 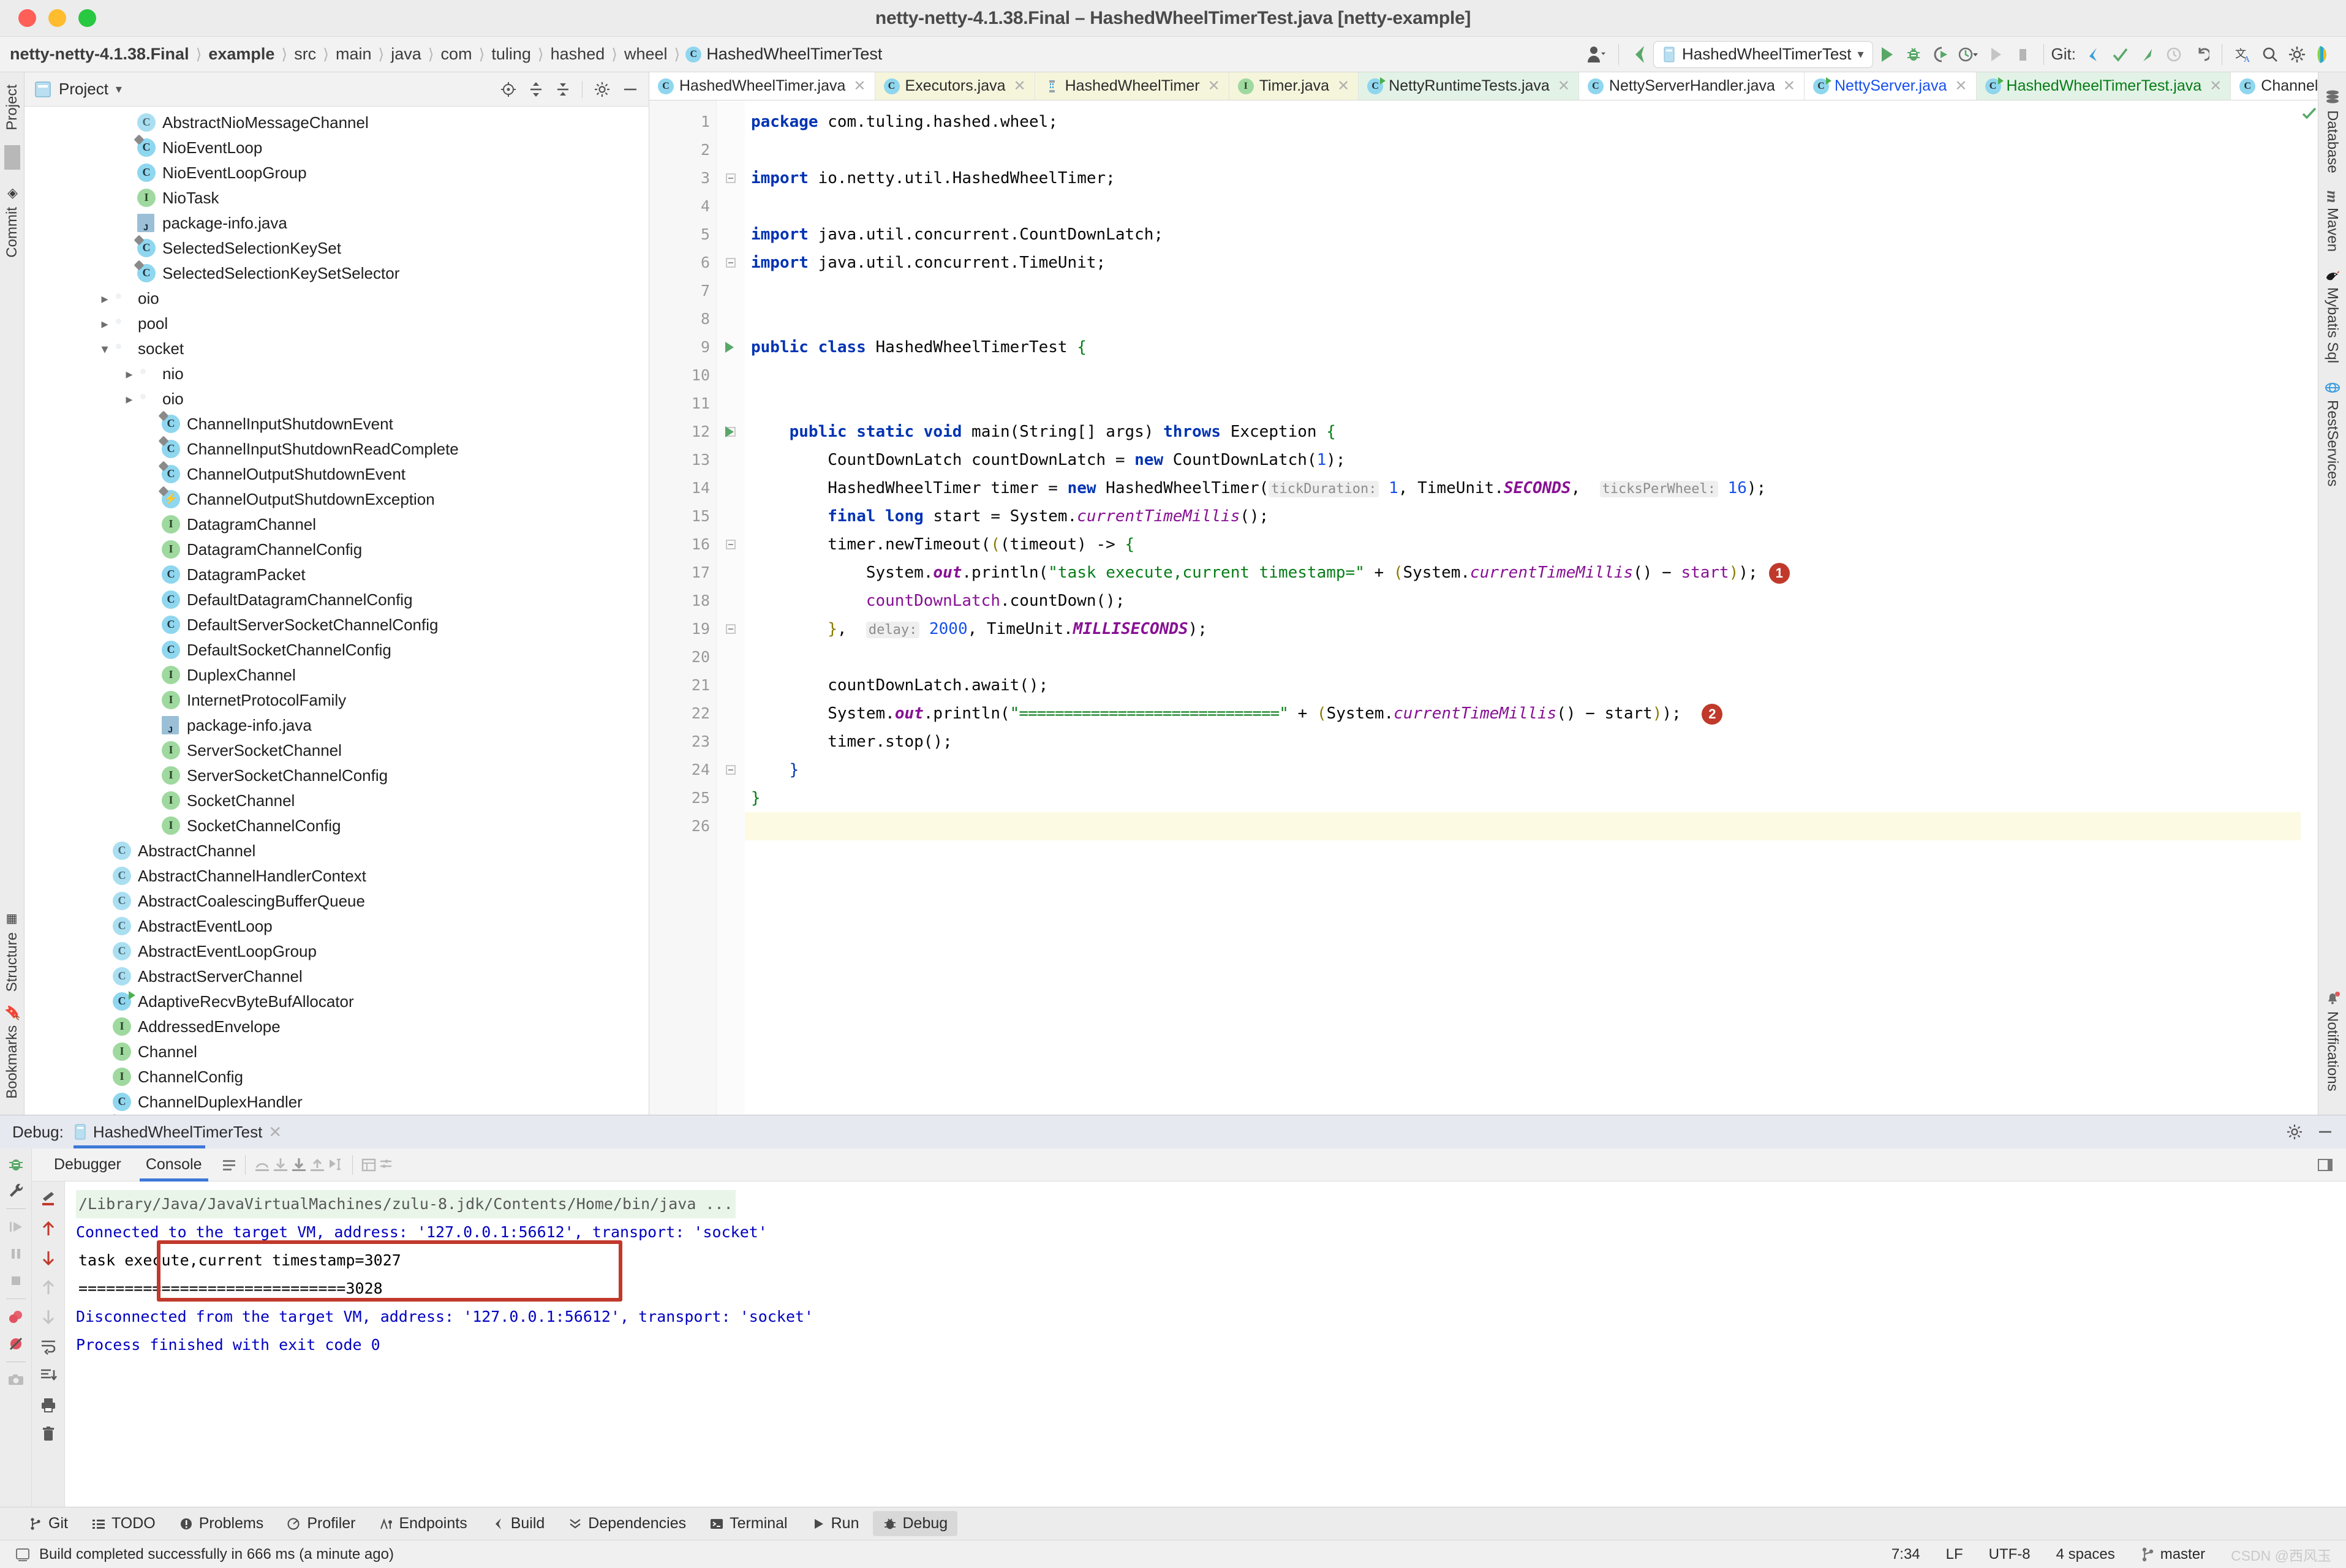 I want to click on sidebar-tab-bookmarks: Bookmarks 🔖, so click(x=13, y=1051).